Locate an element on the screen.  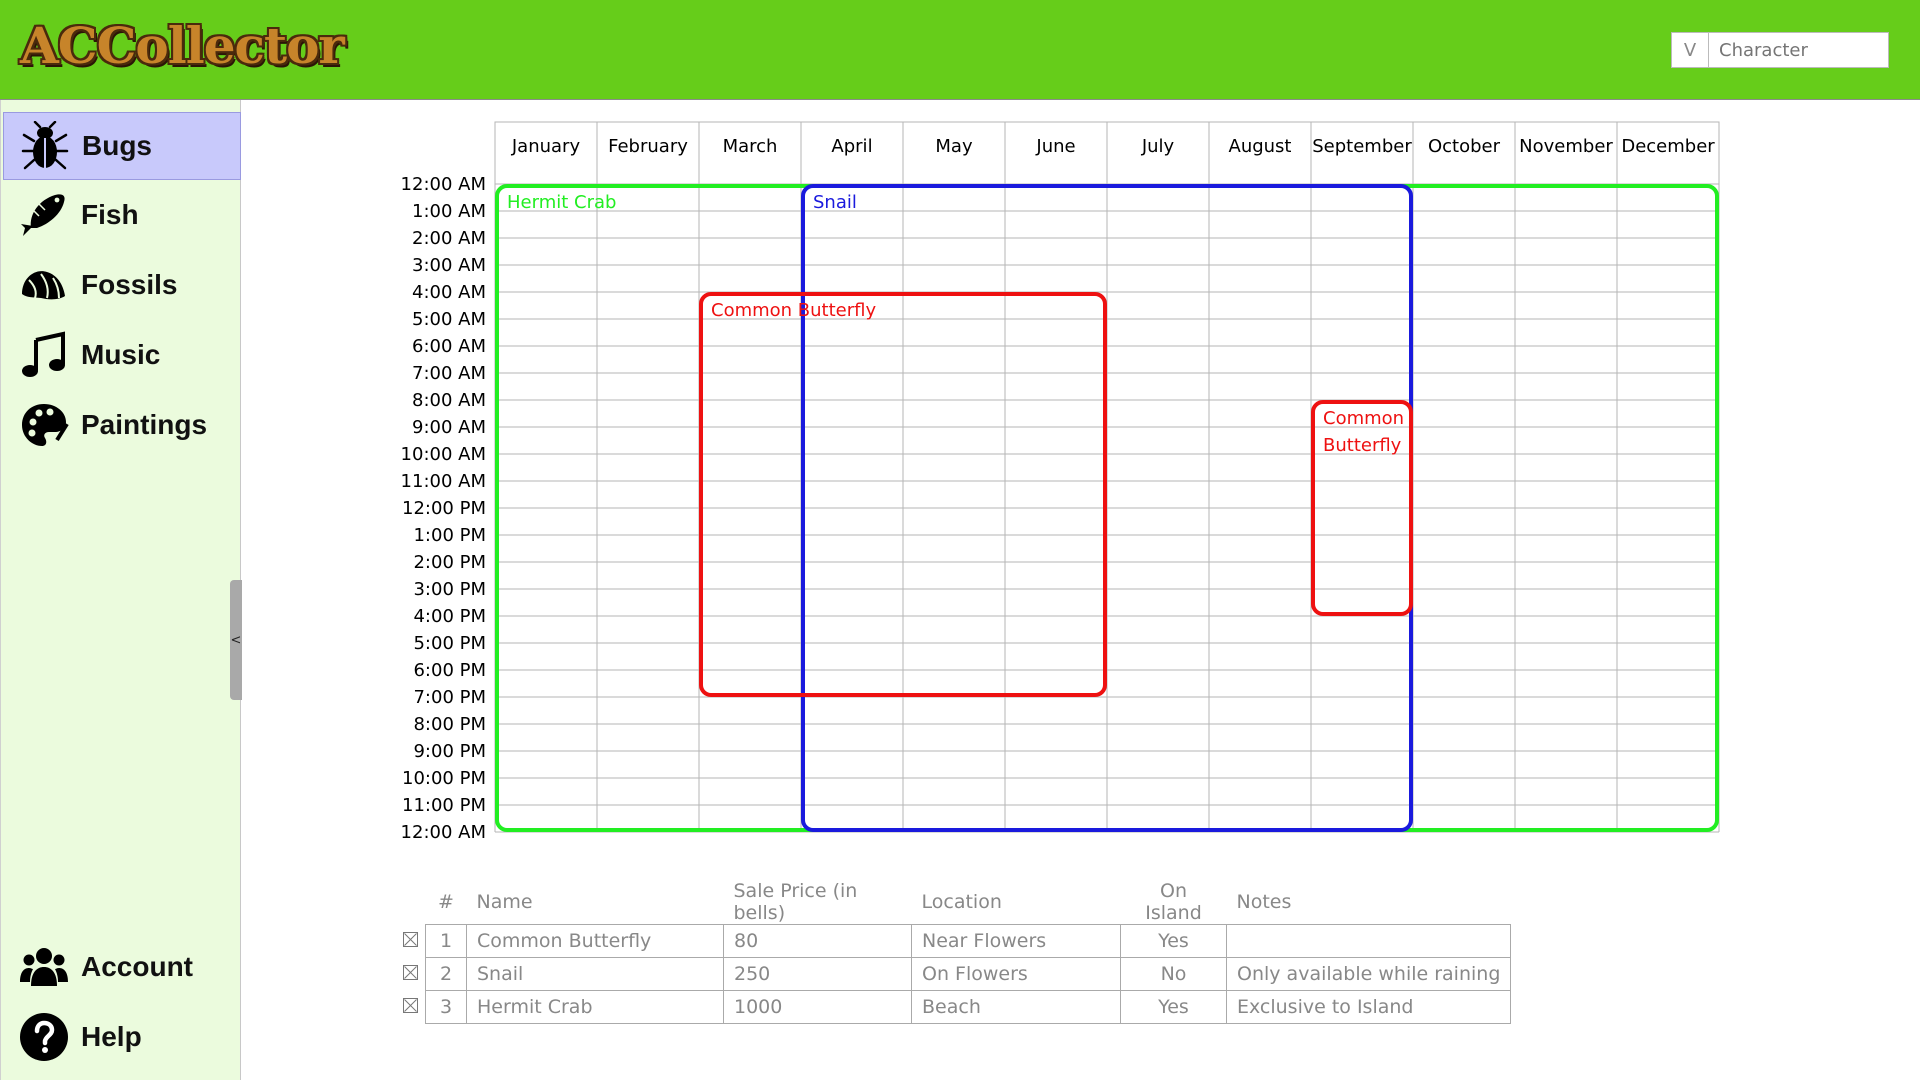
month-label: November is located at coordinates (1566, 146).